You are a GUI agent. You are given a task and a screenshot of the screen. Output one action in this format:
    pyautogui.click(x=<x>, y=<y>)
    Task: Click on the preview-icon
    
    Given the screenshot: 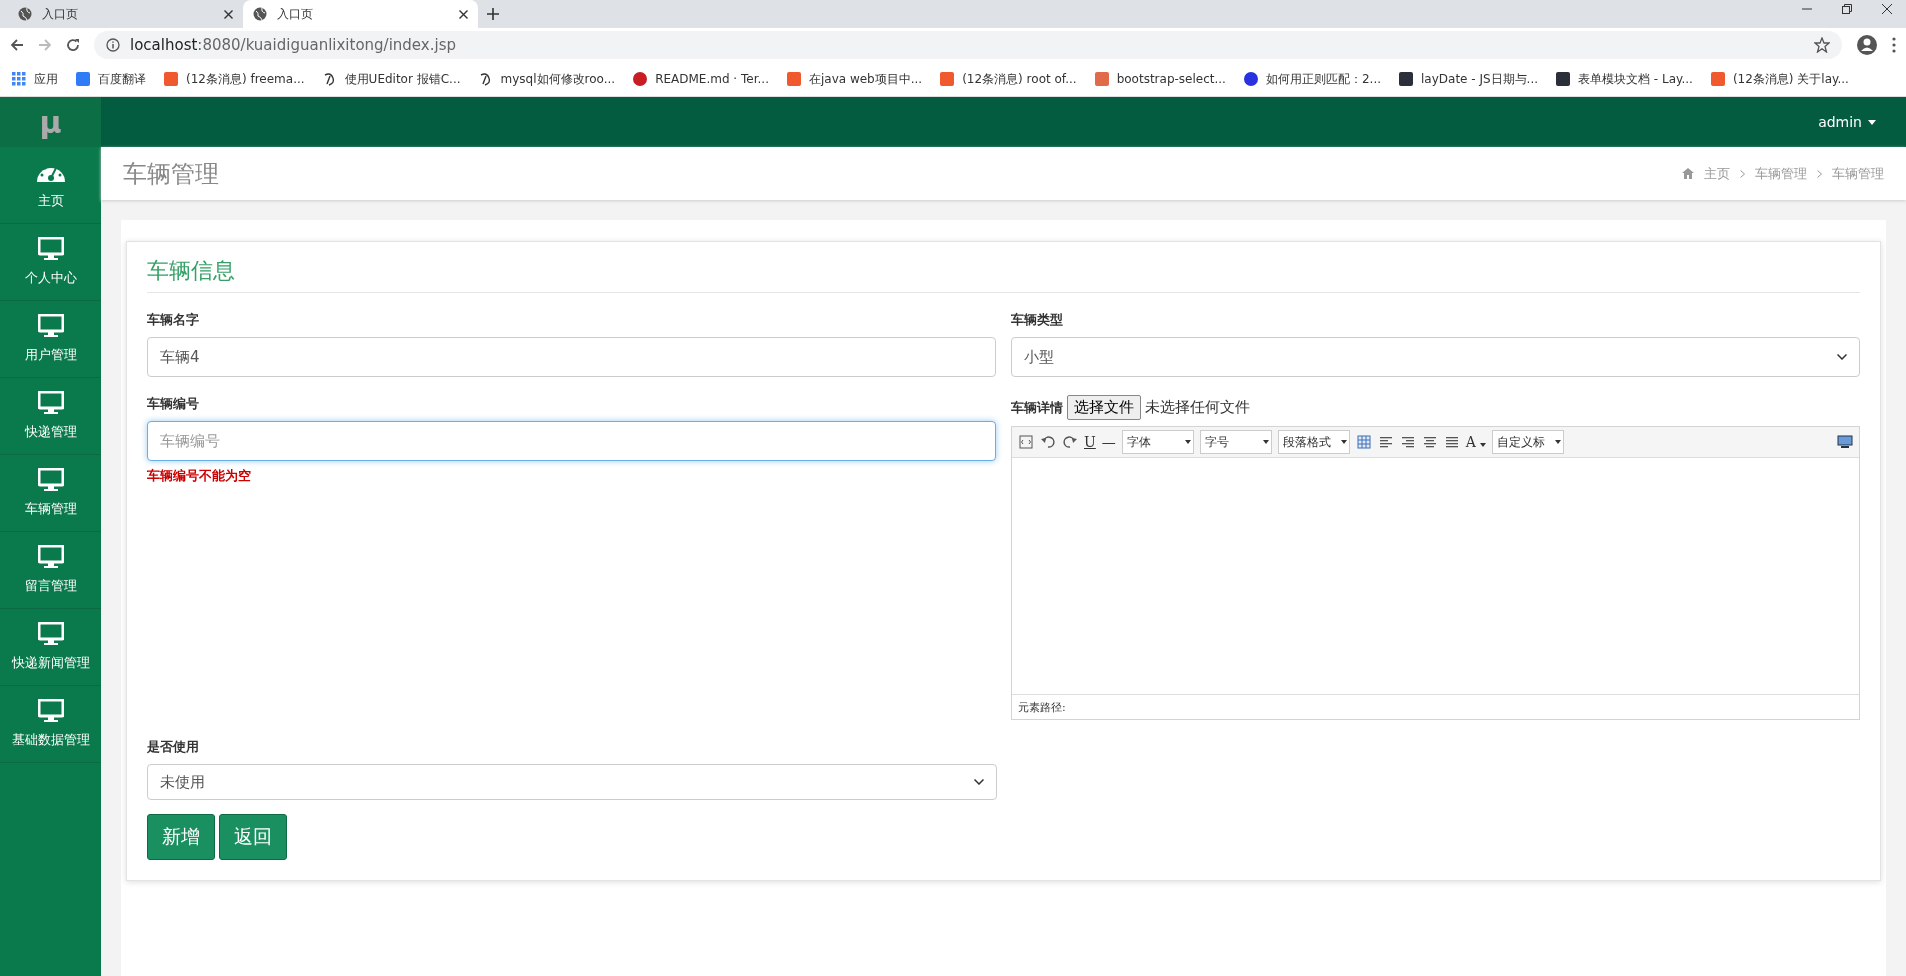 What is the action you would take?
    pyautogui.click(x=1845, y=442)
    